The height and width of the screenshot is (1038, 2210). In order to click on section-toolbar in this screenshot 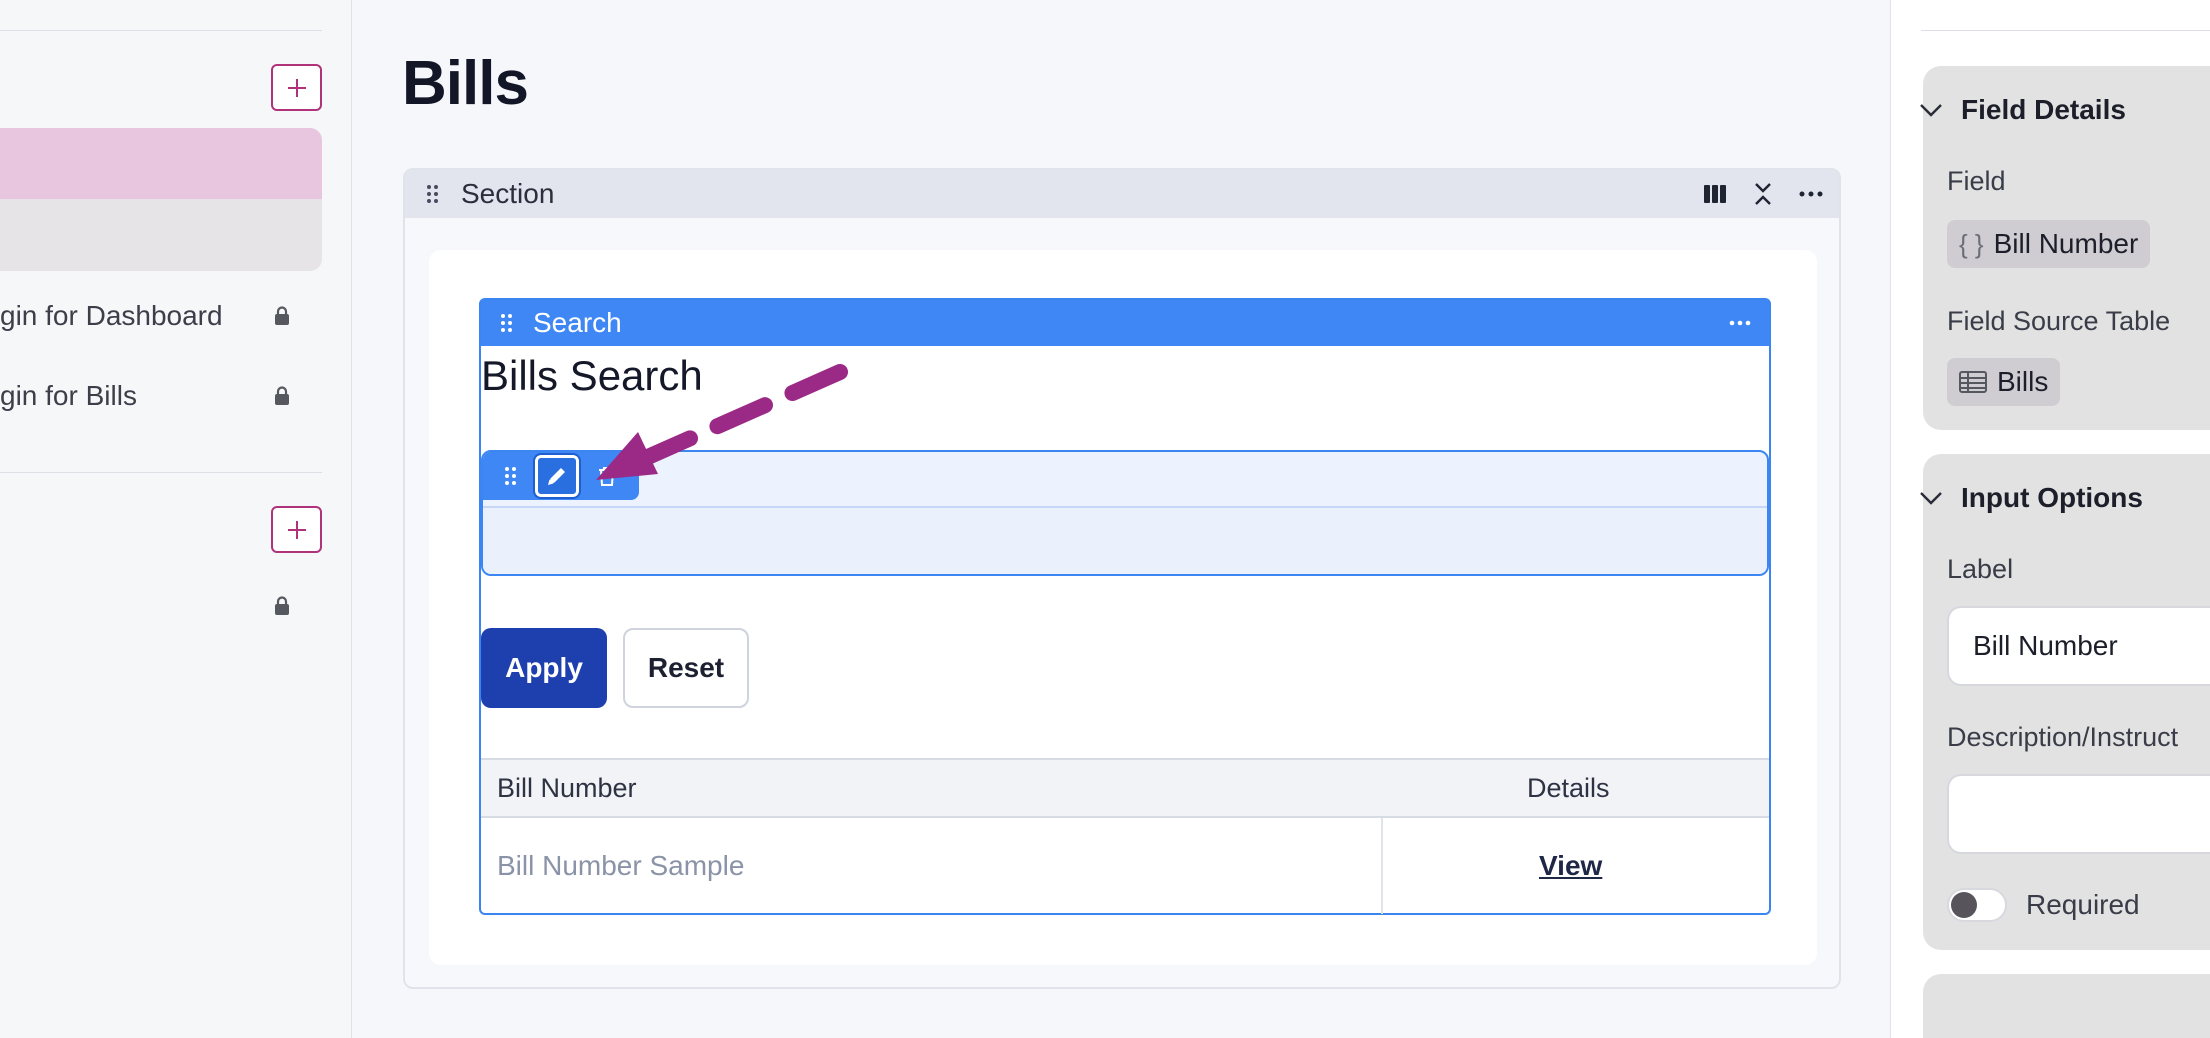, I will do `click(1763, 194)`.